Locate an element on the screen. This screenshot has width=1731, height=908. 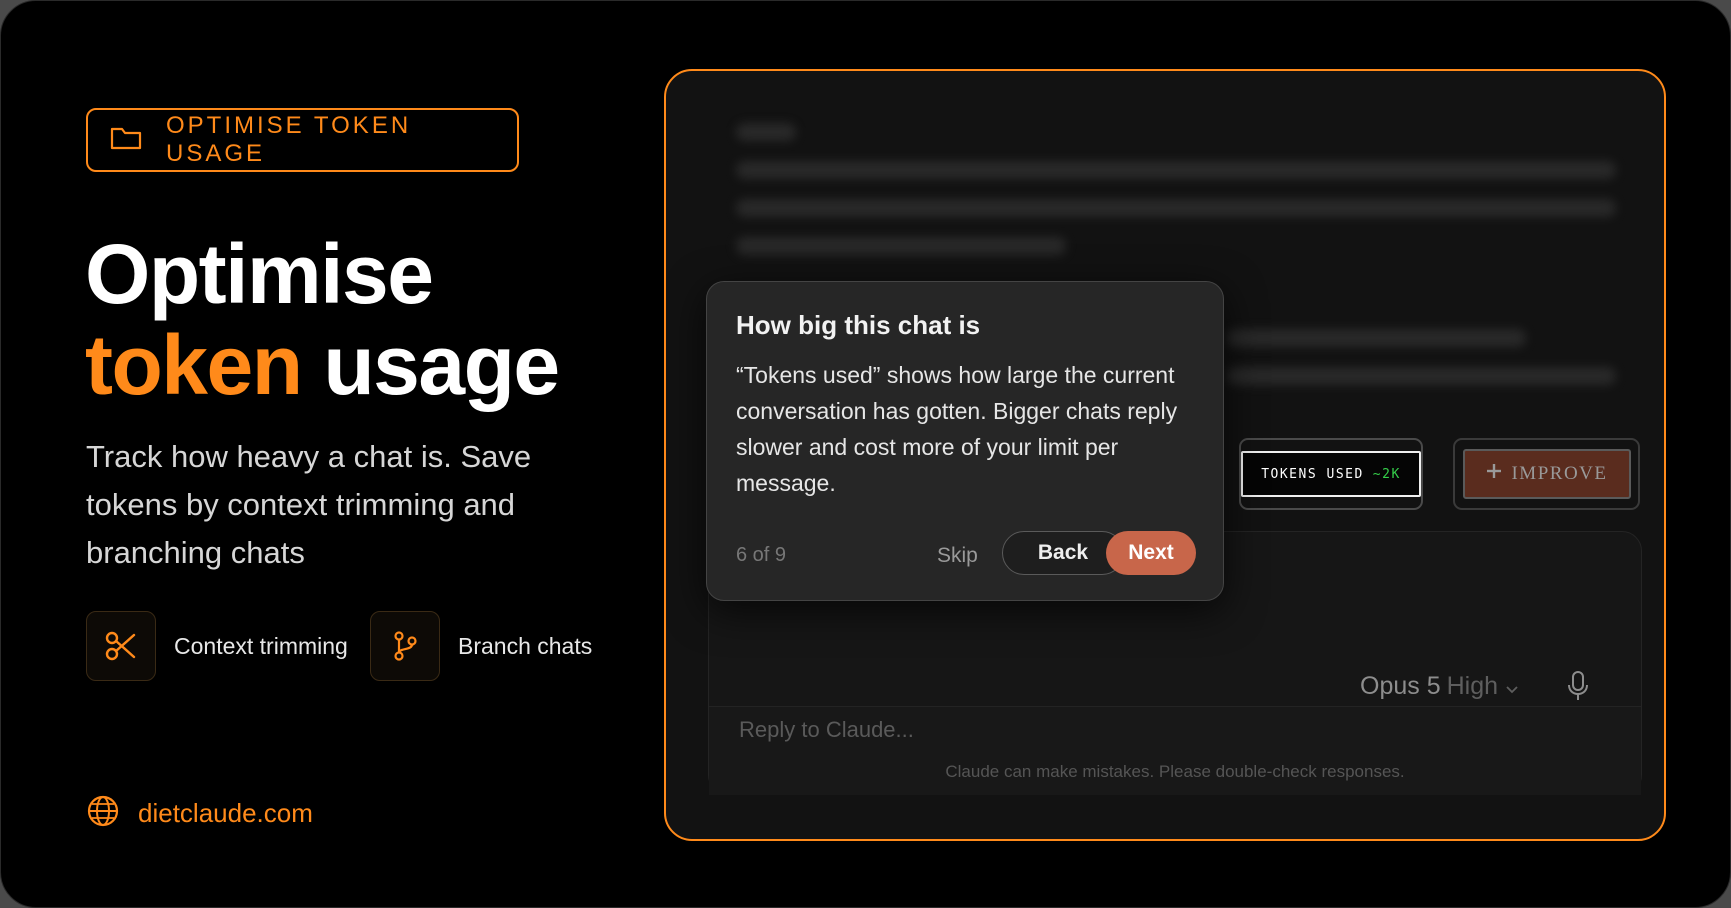
headline: Optimise token usage is located at coordinates (322, 319).